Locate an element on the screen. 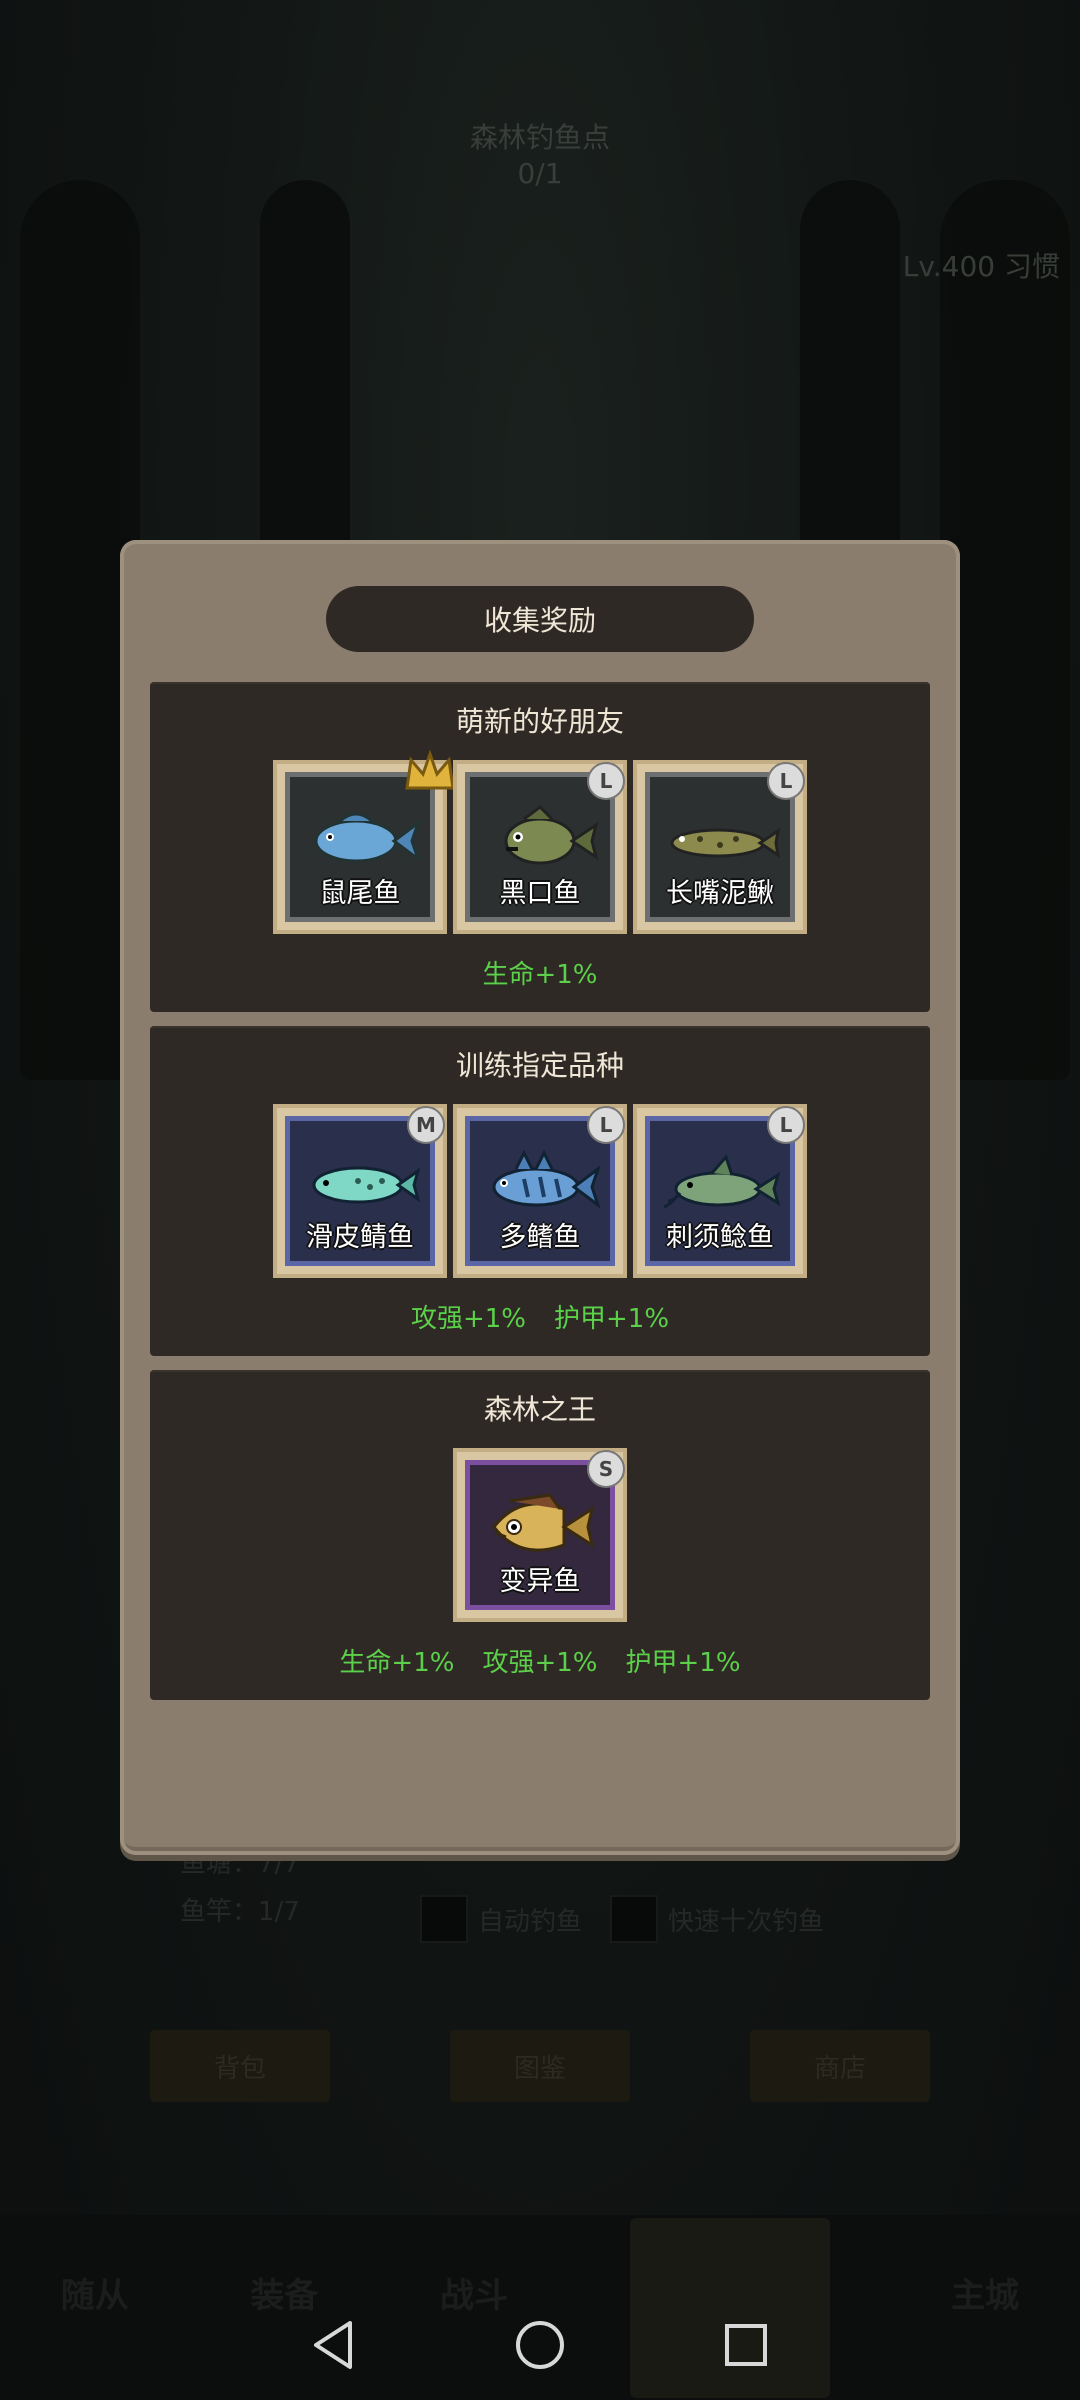 The height and width of the screenshot is (2400, 1080). fish-card: 多鳍鱼 L is located at coordinates (540, 1191).